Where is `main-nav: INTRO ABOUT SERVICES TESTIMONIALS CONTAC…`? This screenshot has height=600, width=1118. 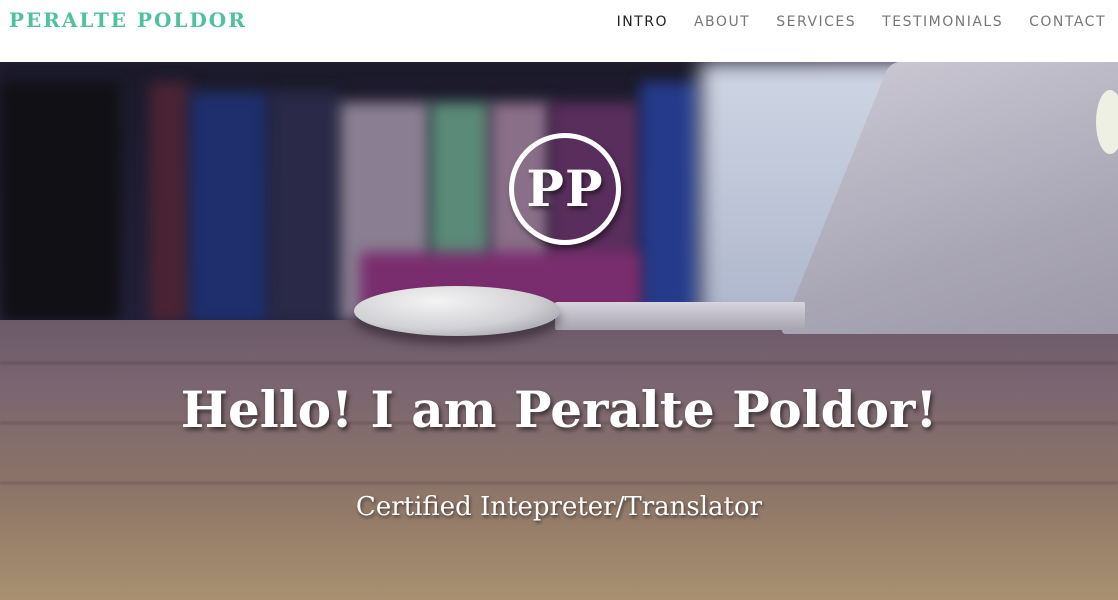
main-nav: INTRO ABOUT SERVICES TESTIMONIALS CONTAC… is located at coordinates (861, 20).